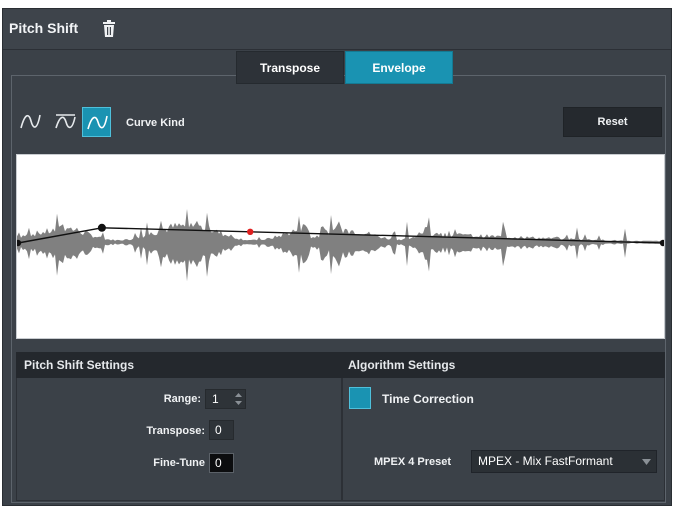  Describe the element at coordinates (155, 123) in the screenshot. I see `curve-kind-label: Curve Kind` at that location.